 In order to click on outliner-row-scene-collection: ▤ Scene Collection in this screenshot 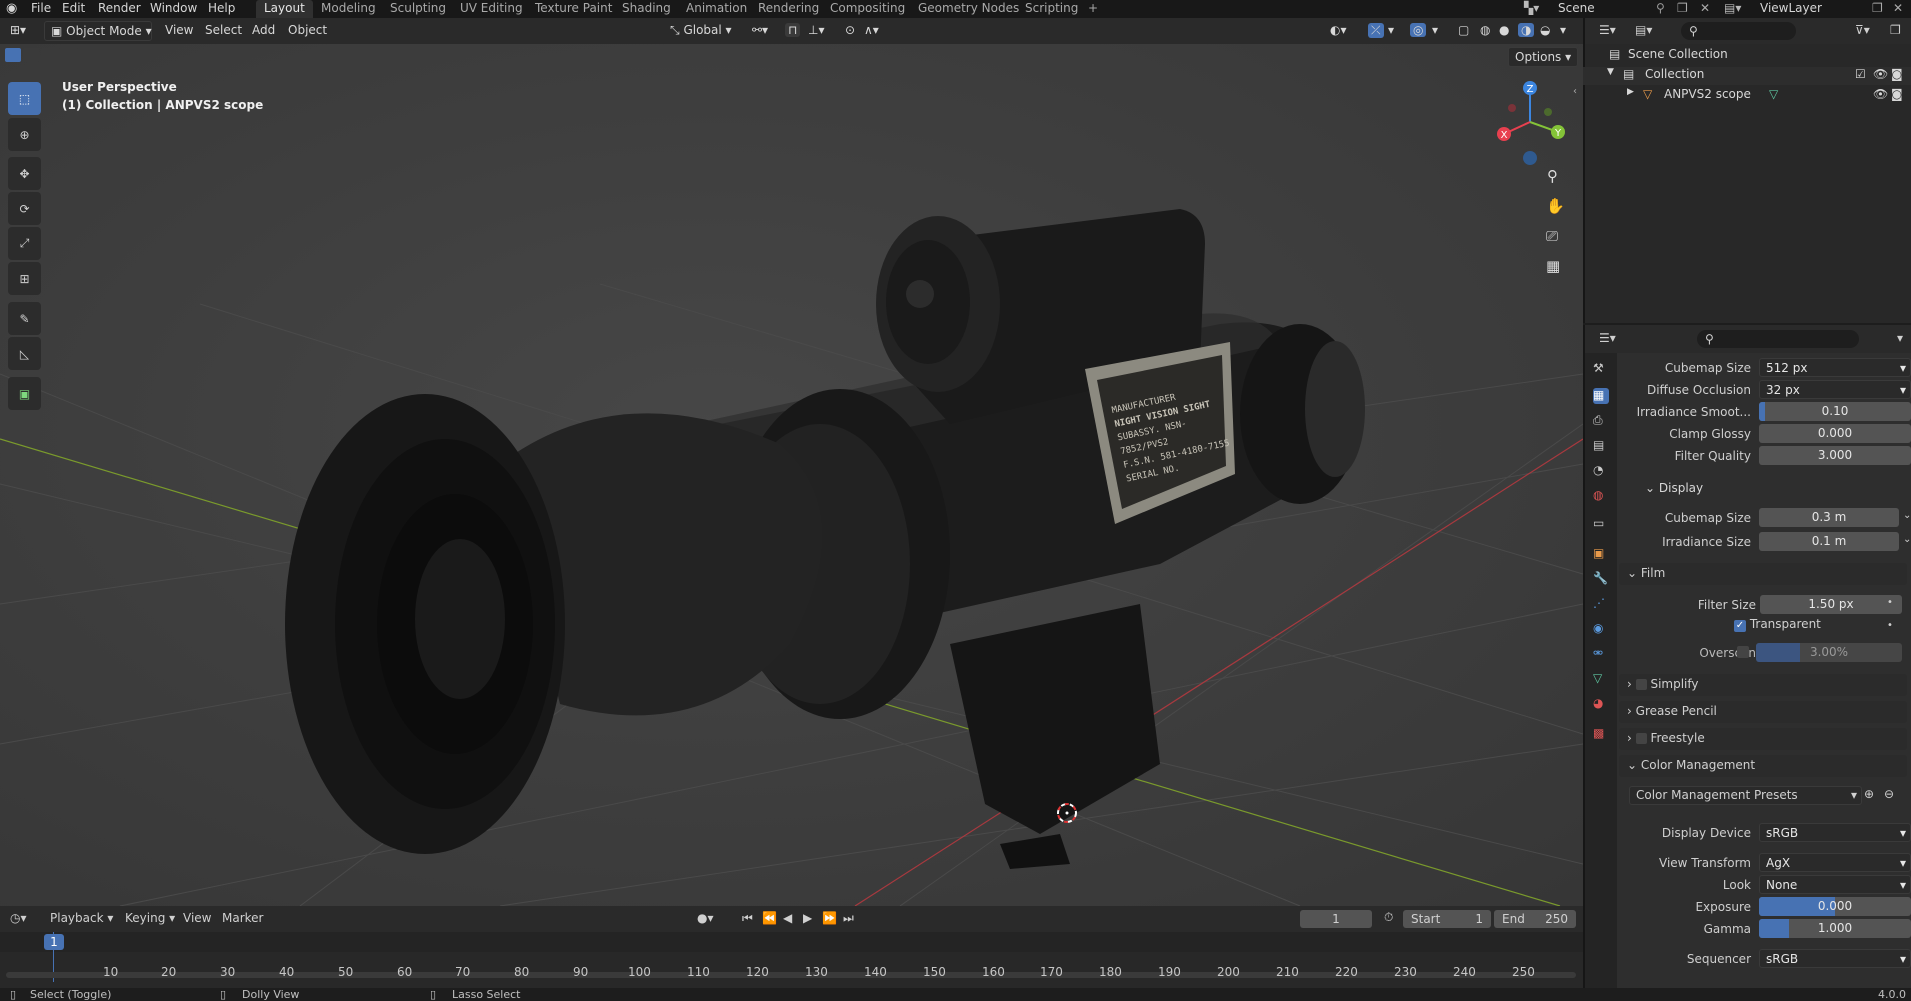, I will do `click(1747, 56)`.